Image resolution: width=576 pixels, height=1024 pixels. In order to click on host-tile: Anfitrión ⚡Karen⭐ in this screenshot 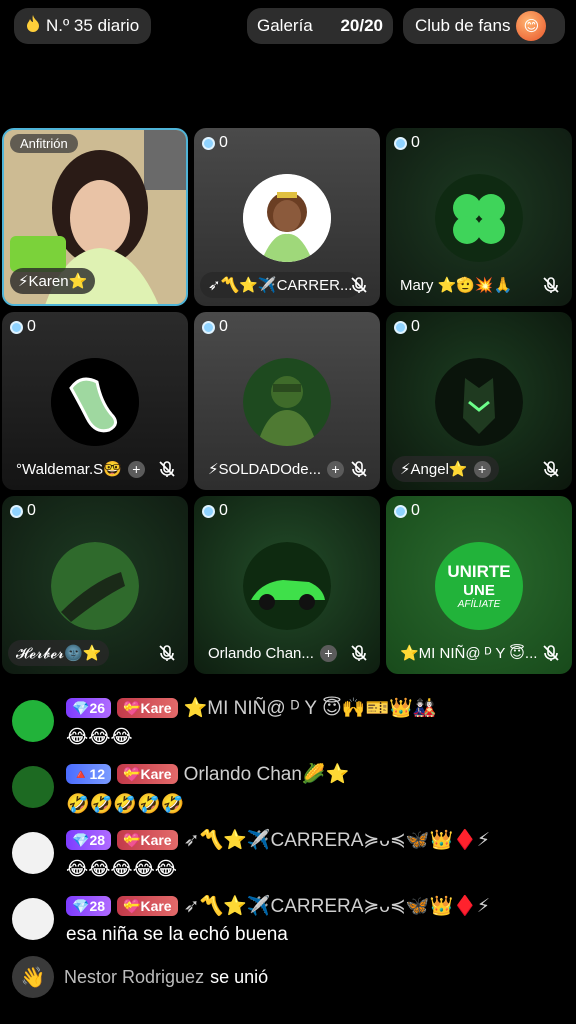, I will do `click(95, 217)`.